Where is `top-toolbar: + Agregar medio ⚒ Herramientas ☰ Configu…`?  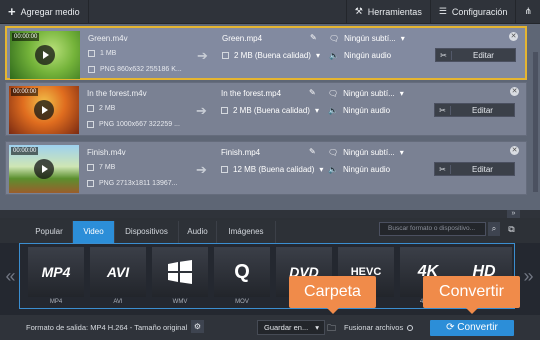
top-toolbar: + Agregar medio ⚒ Herramientas ☰ Configu… is located at coordinates (270, 12).